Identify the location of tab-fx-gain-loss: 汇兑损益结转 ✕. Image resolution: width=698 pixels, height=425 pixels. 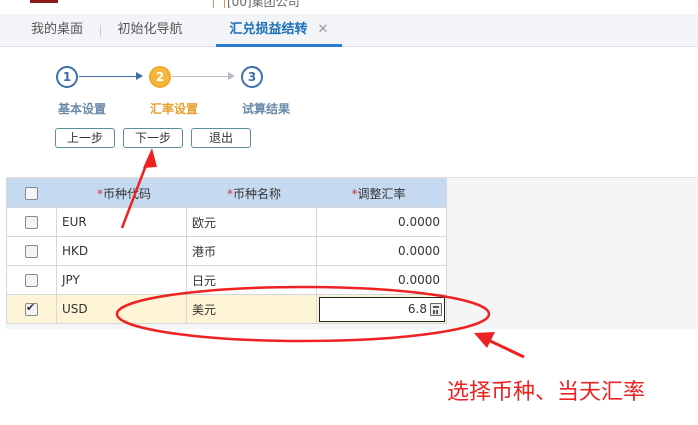
(279, 30).